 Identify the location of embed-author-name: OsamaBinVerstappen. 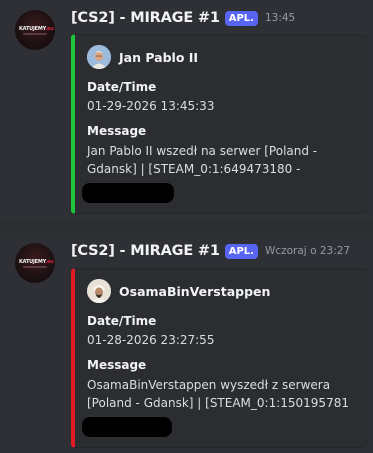
(195, 291).